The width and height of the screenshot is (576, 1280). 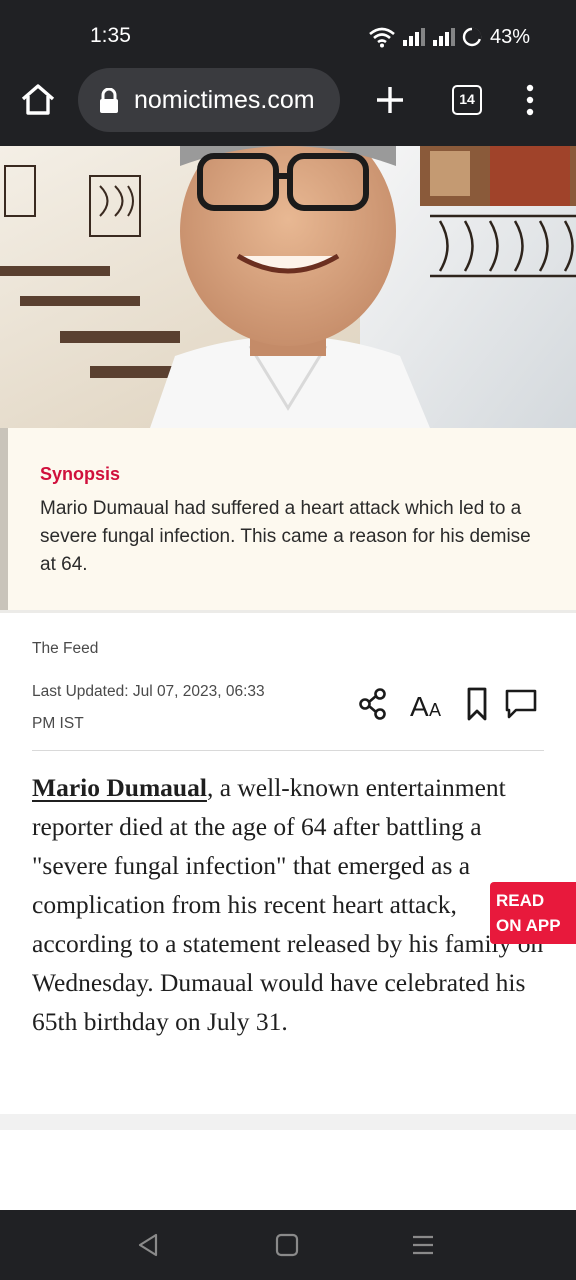 What do you see at coordinates (521, 704) in the screenshot?
I see `comment-icon` at bounding box center [521, 704].